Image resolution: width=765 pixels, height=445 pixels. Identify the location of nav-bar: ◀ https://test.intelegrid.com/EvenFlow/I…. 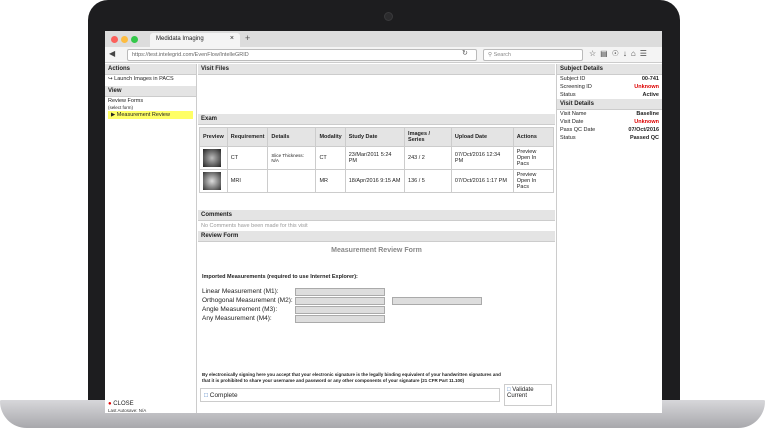
(383, 55).